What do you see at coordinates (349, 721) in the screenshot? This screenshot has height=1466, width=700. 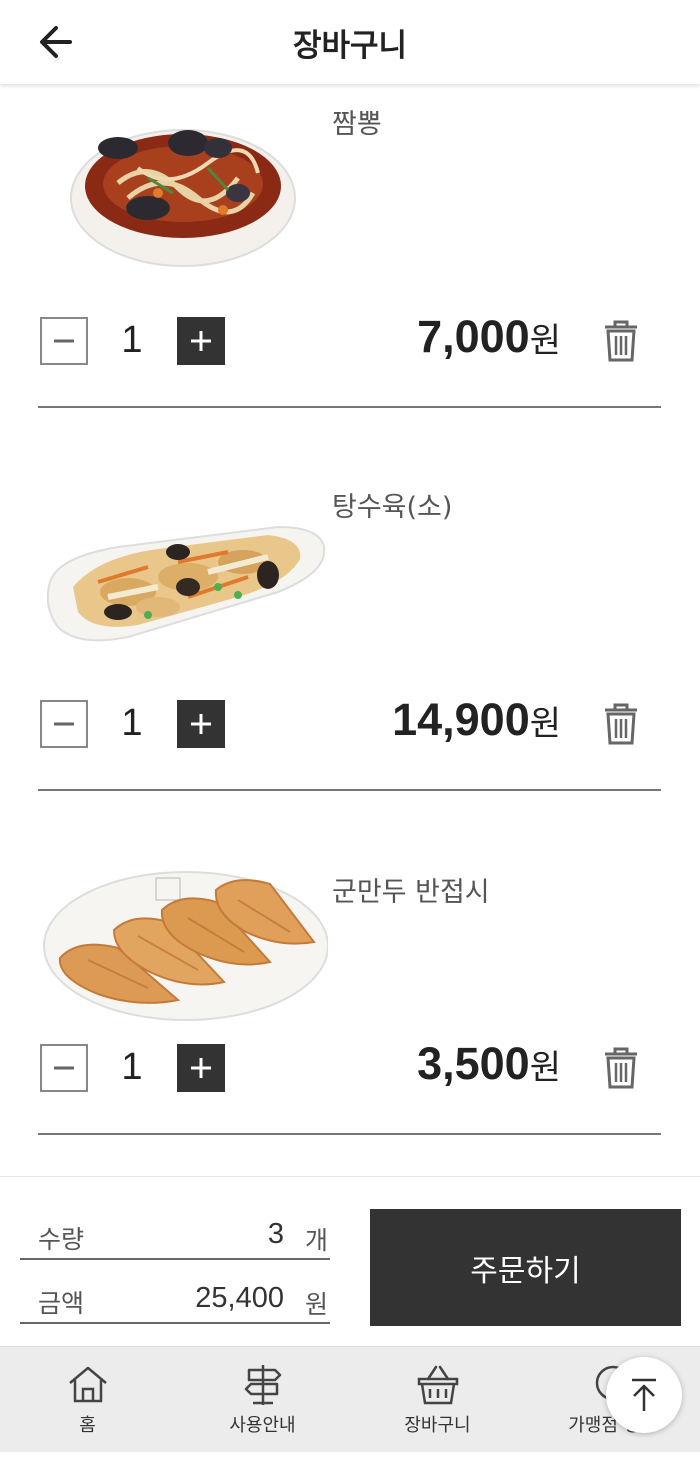 I see `quantity-row: 1 14,900원` at bounding box center [349, 721].